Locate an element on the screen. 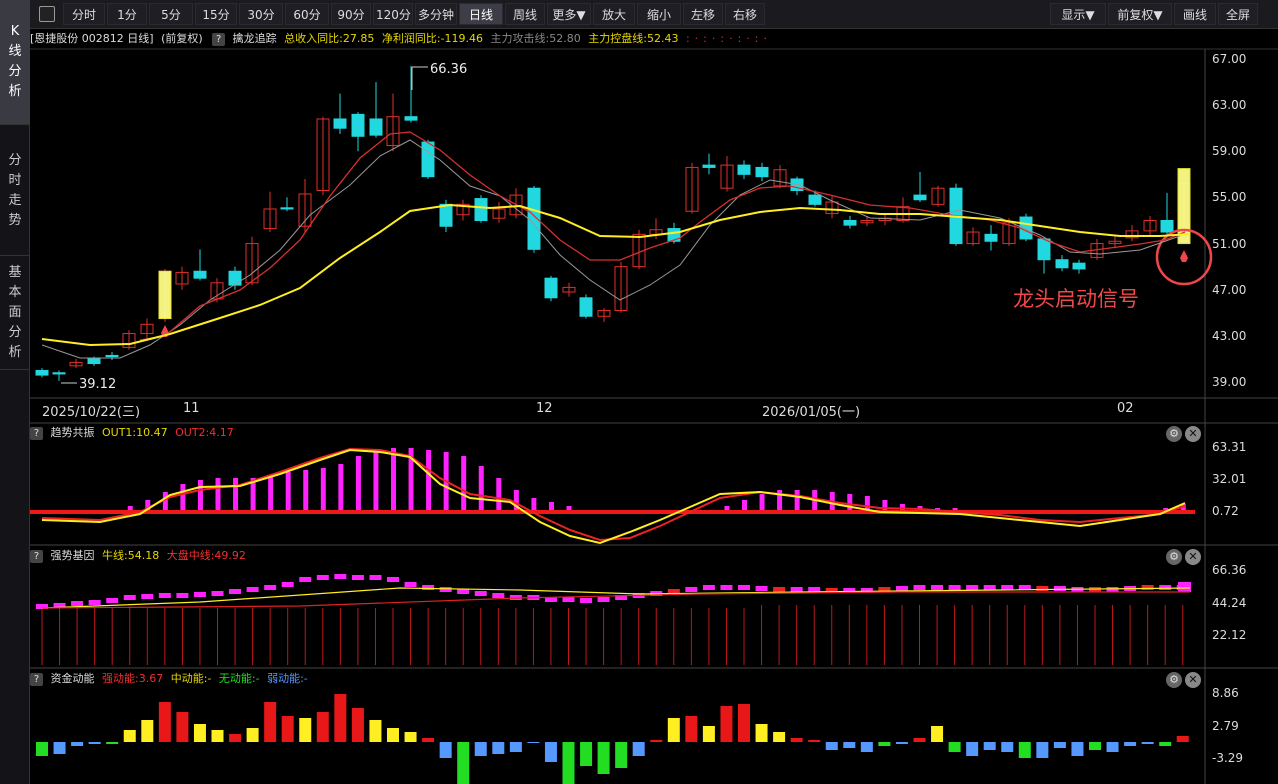 The width and height of the screenshot is (1278, 784). price-axis-label: 47.00 is located at coordinates (1229, 290).